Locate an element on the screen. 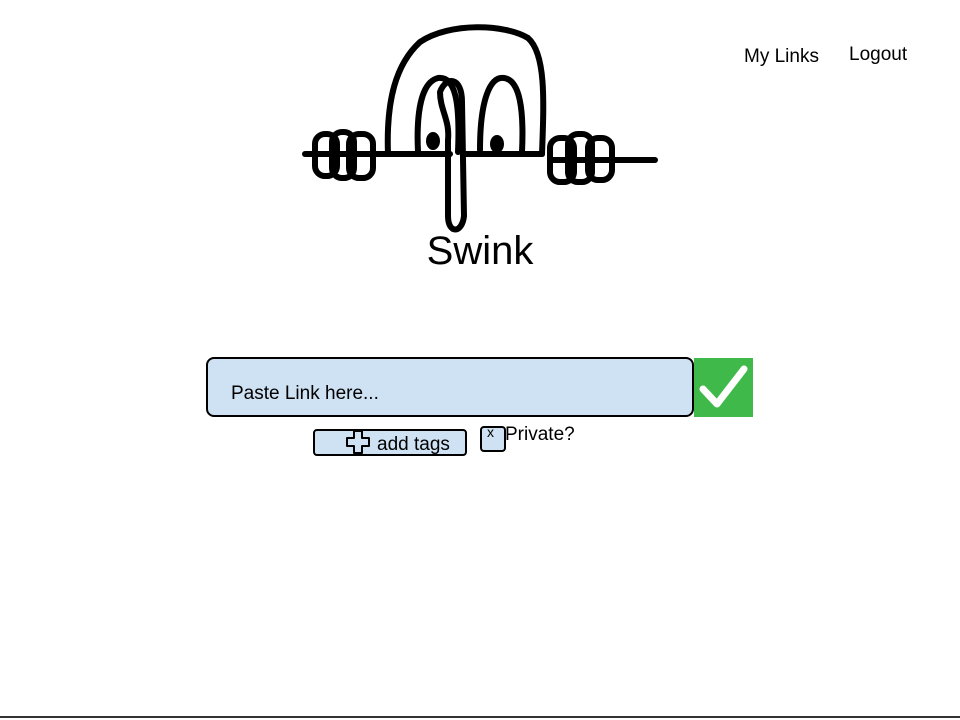 The width and height of the screenshot is (960, 720). private-checkbox: x is located at coordinates (493, 438).